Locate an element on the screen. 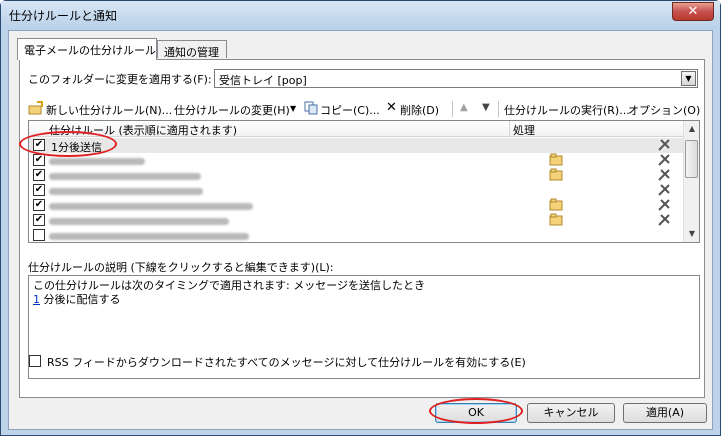  tab-manage-alerts: 通知の管理 is located at coordinates (192, 49).